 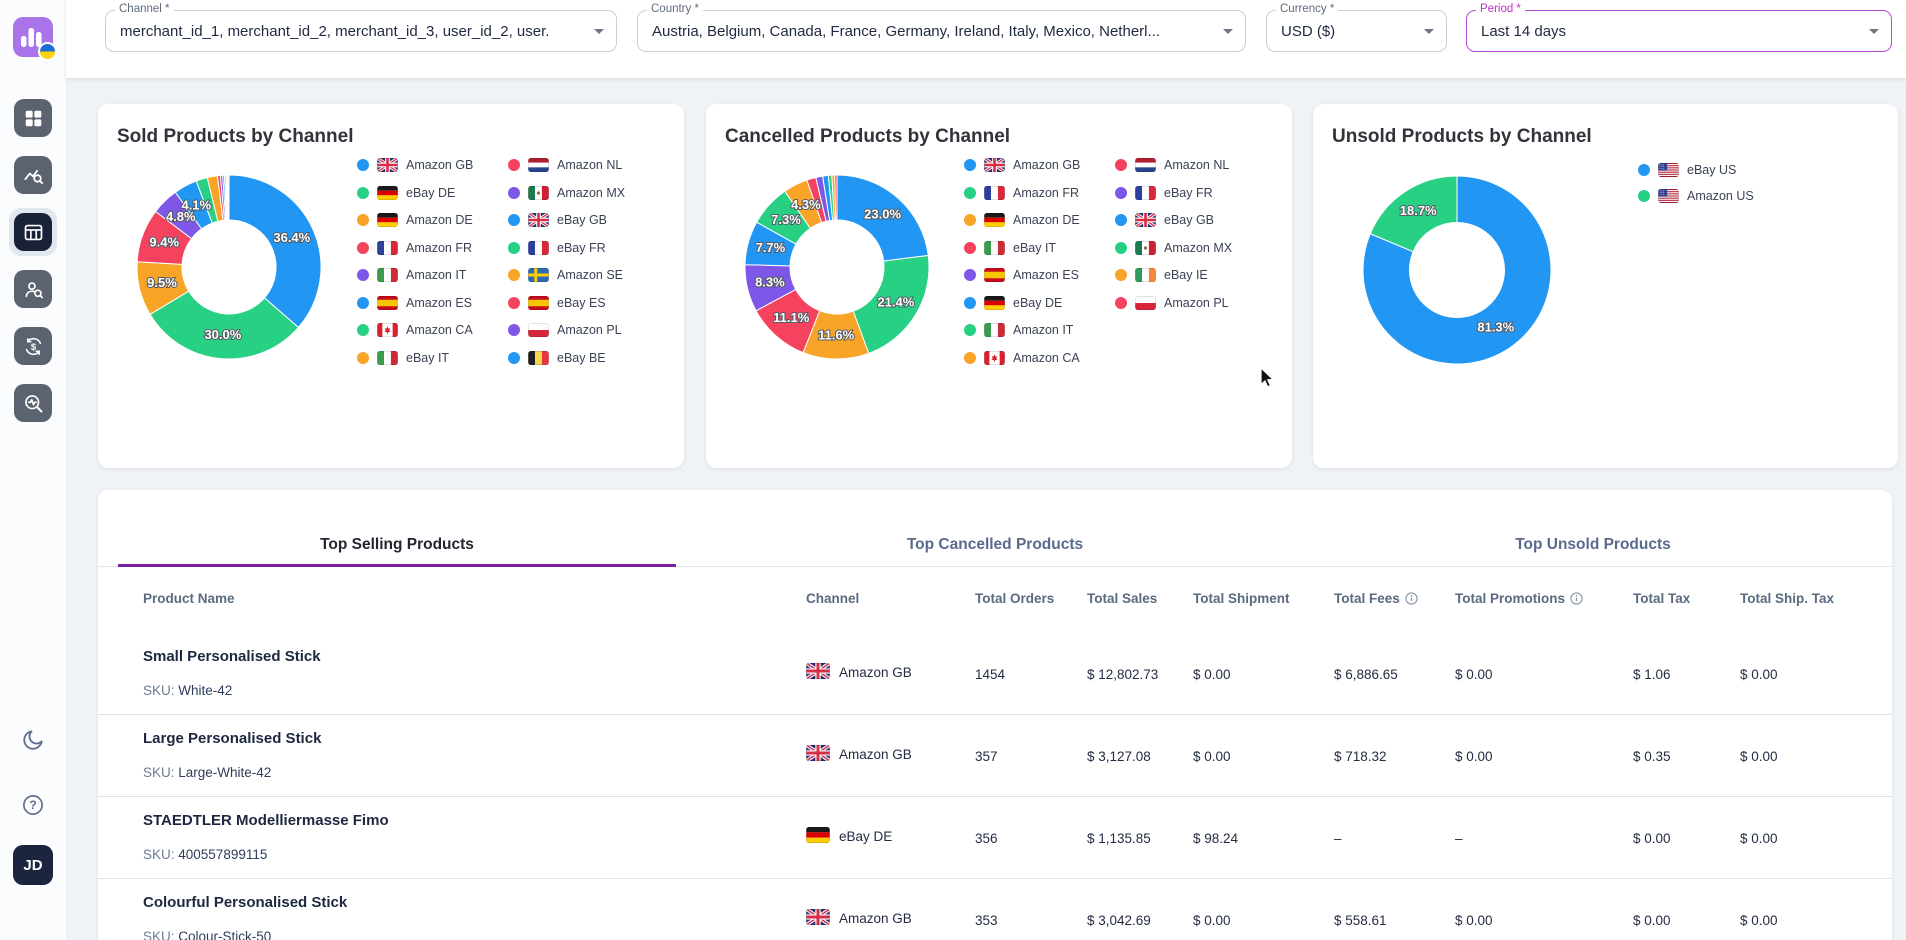 What do you see at coordinates (387, 275) in the screenshot?
I see `flag-it-icon` at bounding box center [387, 275].